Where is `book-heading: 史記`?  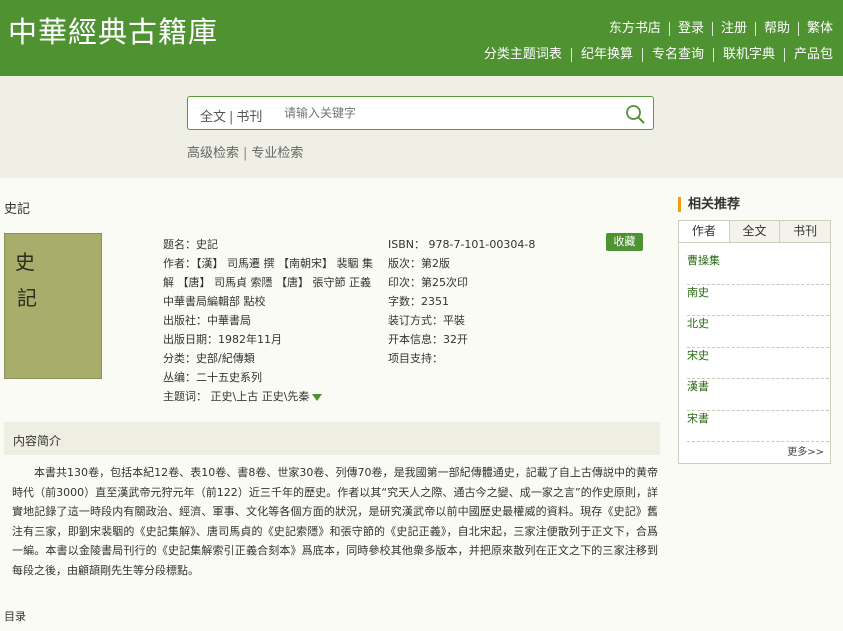
book-heading: 史記 is located at coordinates (17, 209).